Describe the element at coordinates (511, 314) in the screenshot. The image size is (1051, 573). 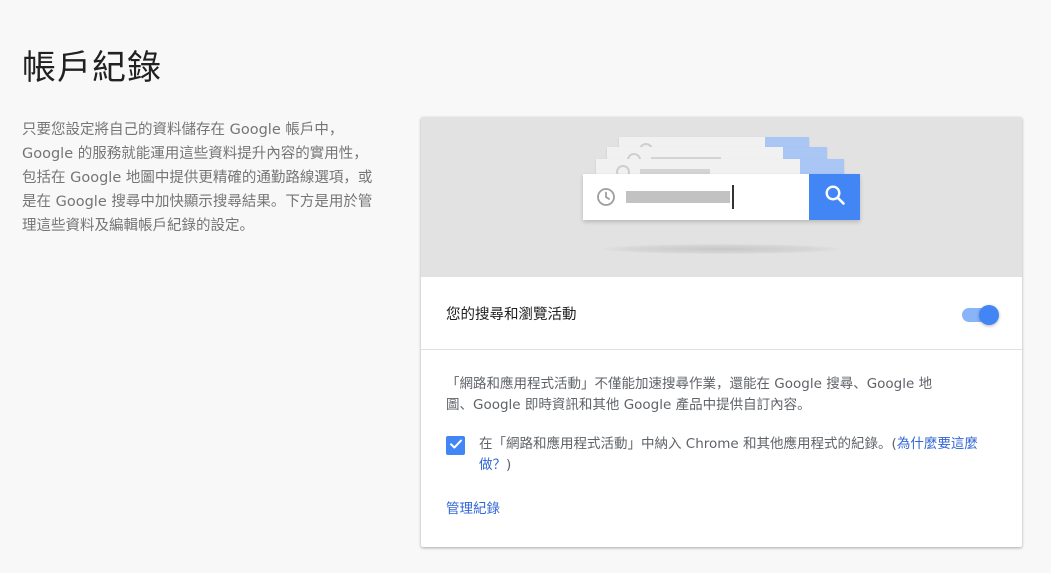
I see `setting-label: 您的搜尋和瀏覽活動` at that location.